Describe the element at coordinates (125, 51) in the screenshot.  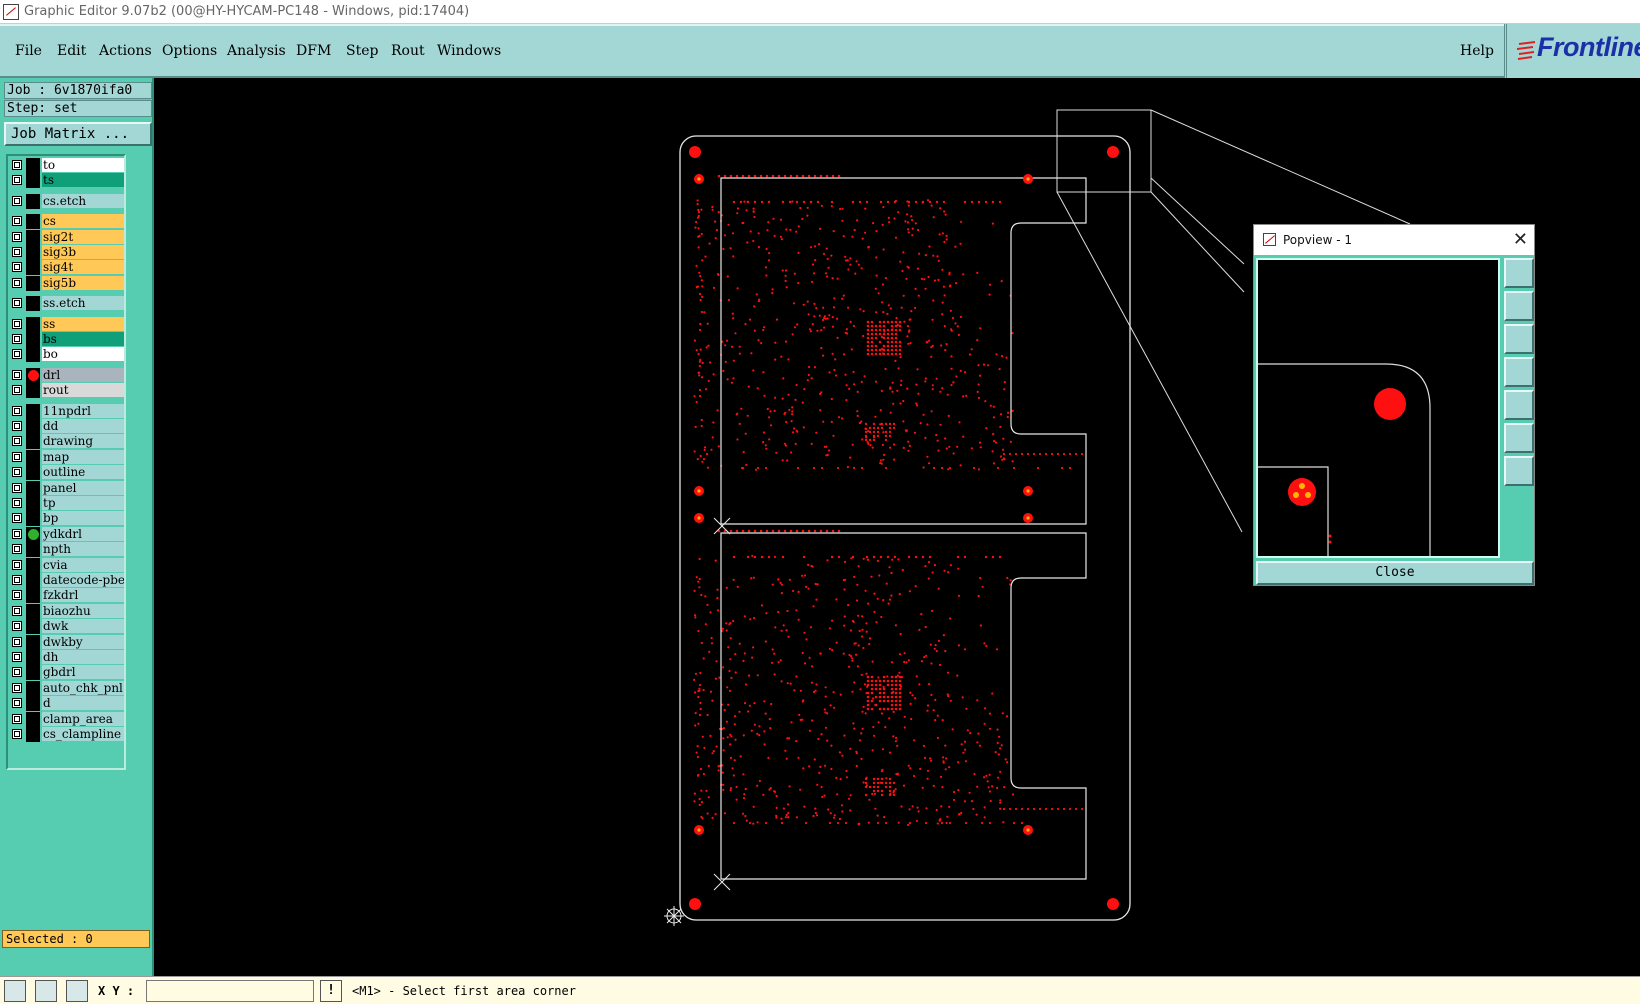
I see `menu-actions: Actions` at that location.